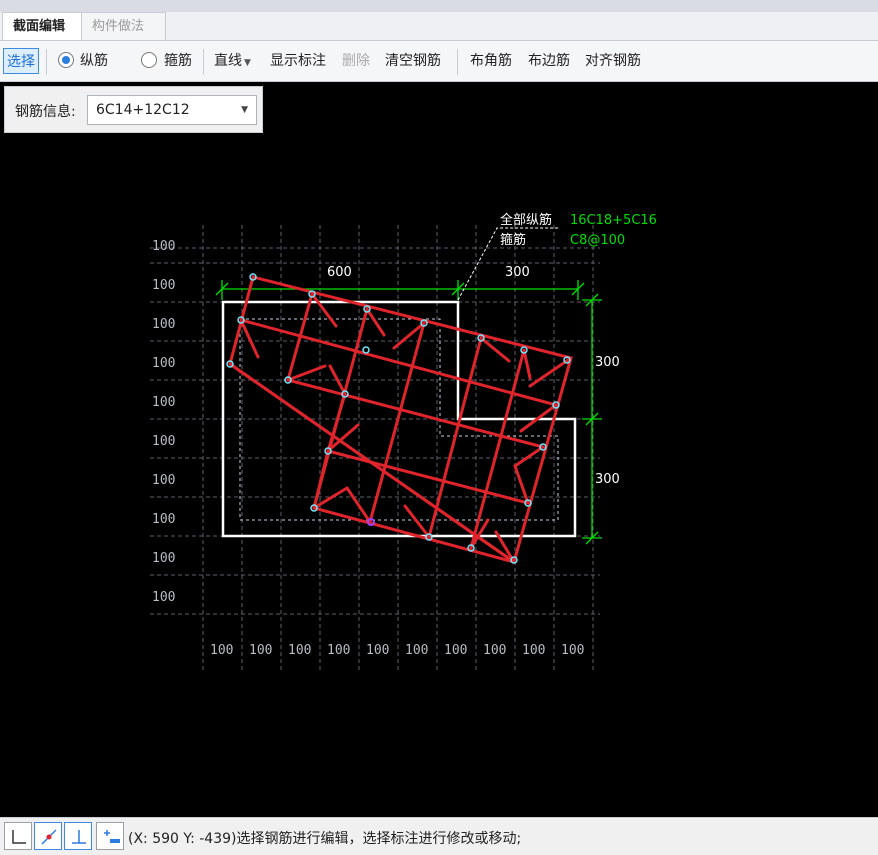 This screenshot has height=855, width=878. What do you see at coordinates (325, 839) in the screenshot?
I see `status-text: (X: 590 Y: -439)选择钢筋进行编辑，选择标注进行修改或移动;` at bounding box center [325, 839].